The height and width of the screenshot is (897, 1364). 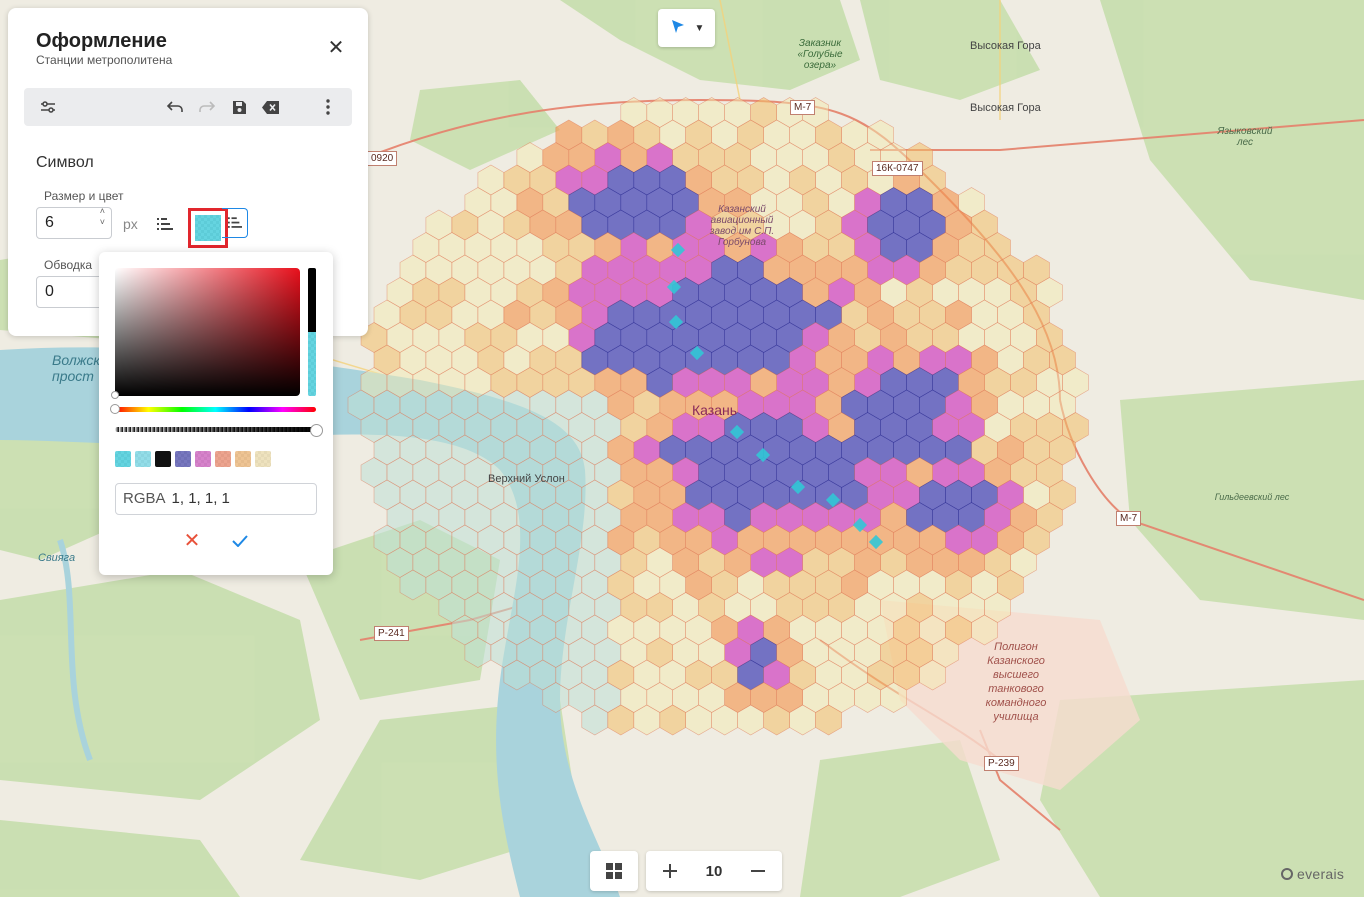 I want to click on brand-name: everais, so click(x=1321, y=874).